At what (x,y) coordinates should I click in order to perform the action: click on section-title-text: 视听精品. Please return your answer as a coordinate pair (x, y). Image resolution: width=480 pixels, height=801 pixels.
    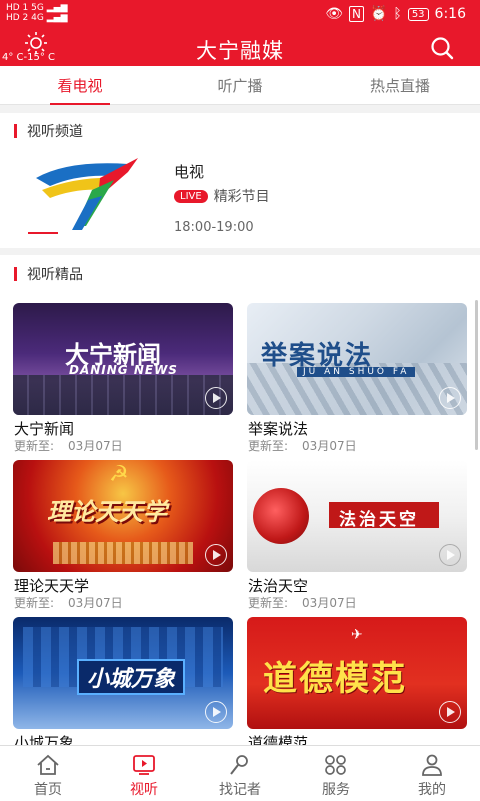
    Looking at the image, I should click on (55, 275).